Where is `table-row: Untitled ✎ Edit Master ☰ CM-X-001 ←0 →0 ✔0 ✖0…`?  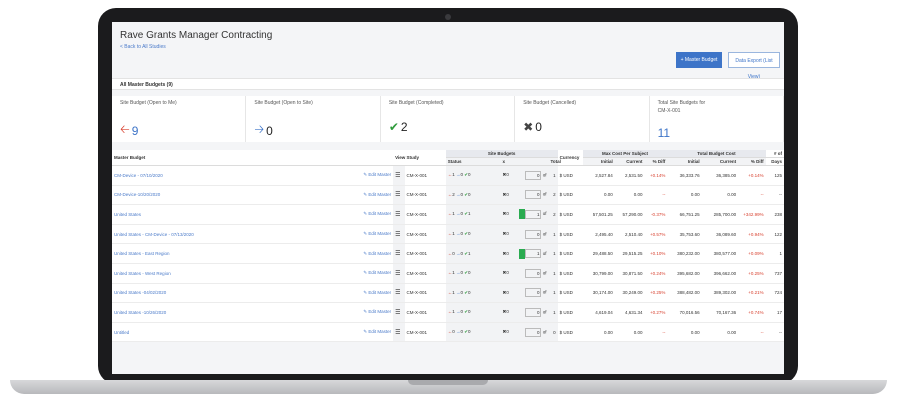 table-row: Untitled ✎ Edit Master ☰ CM-X-001 ←0 →0 ✔0 ✖0… is located at coordinates (448, 332).